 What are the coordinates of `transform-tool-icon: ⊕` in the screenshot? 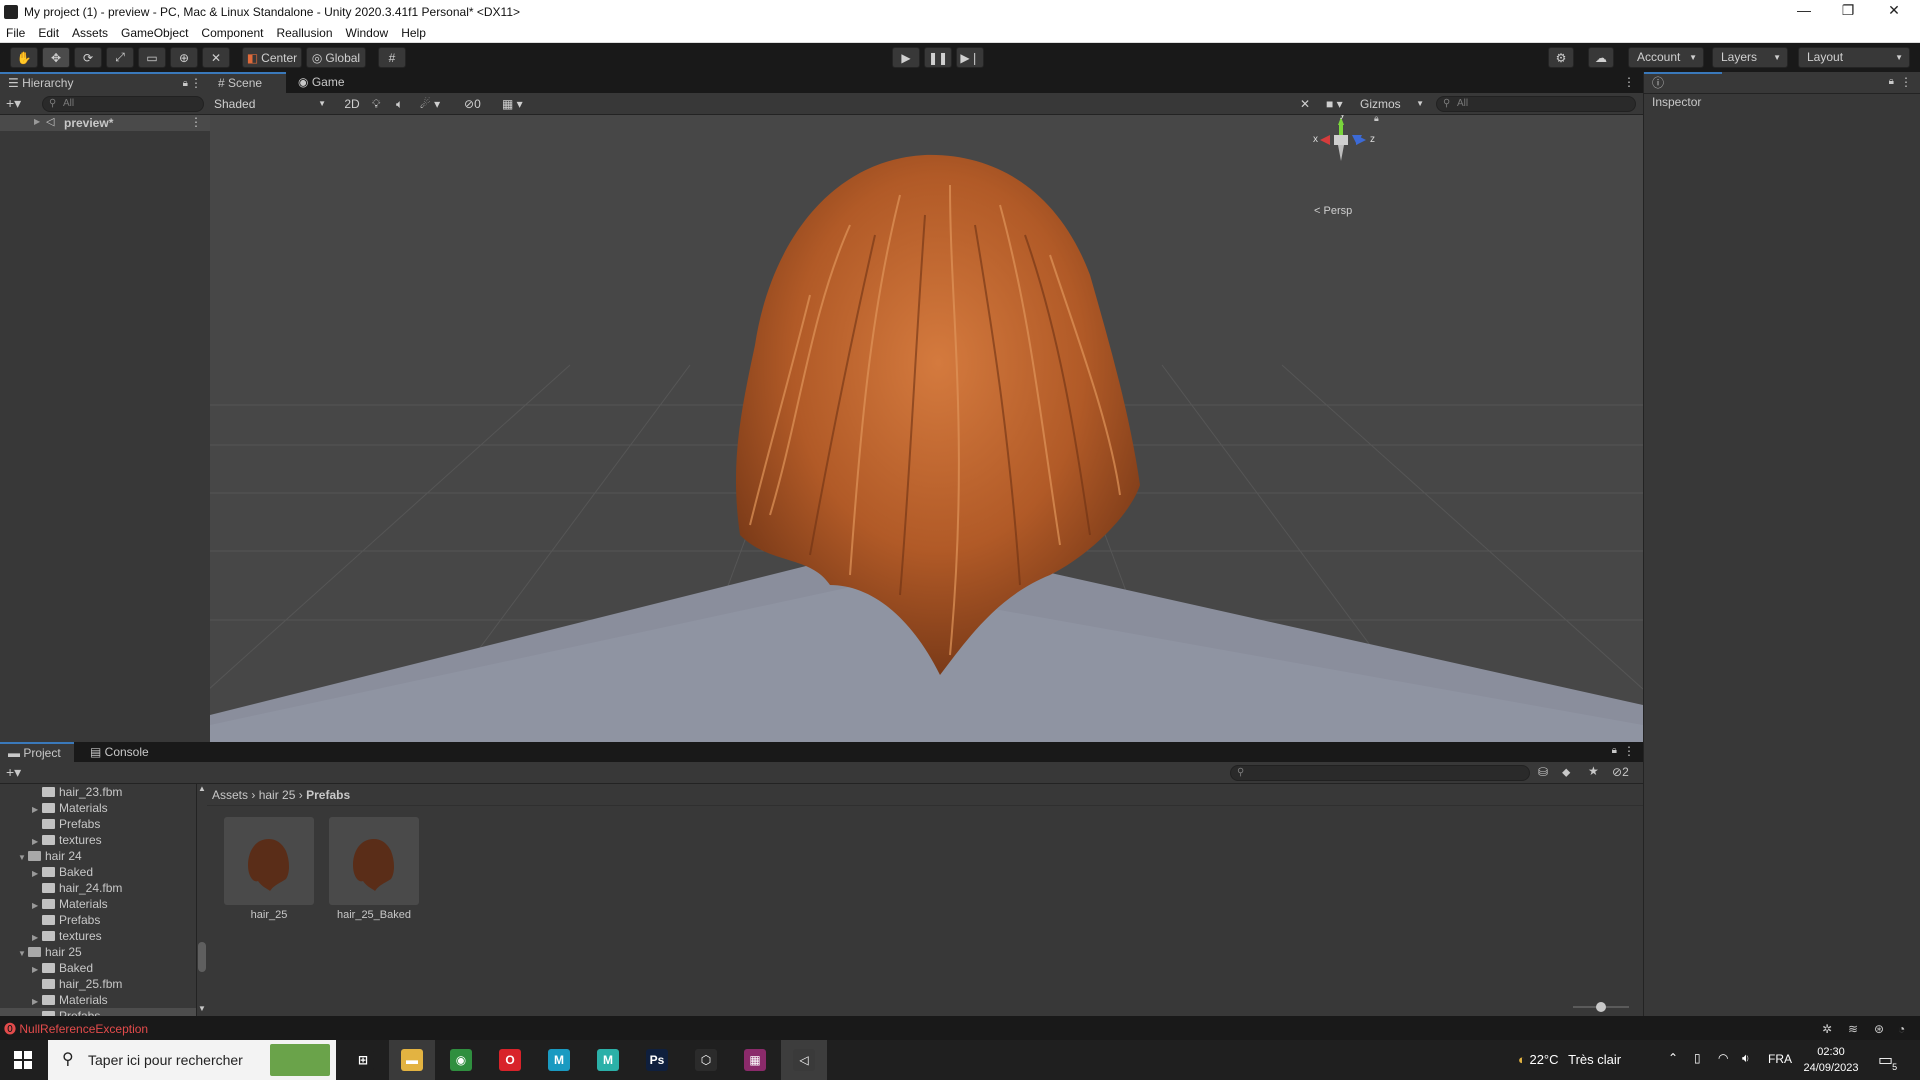 It's located at (184, 57).